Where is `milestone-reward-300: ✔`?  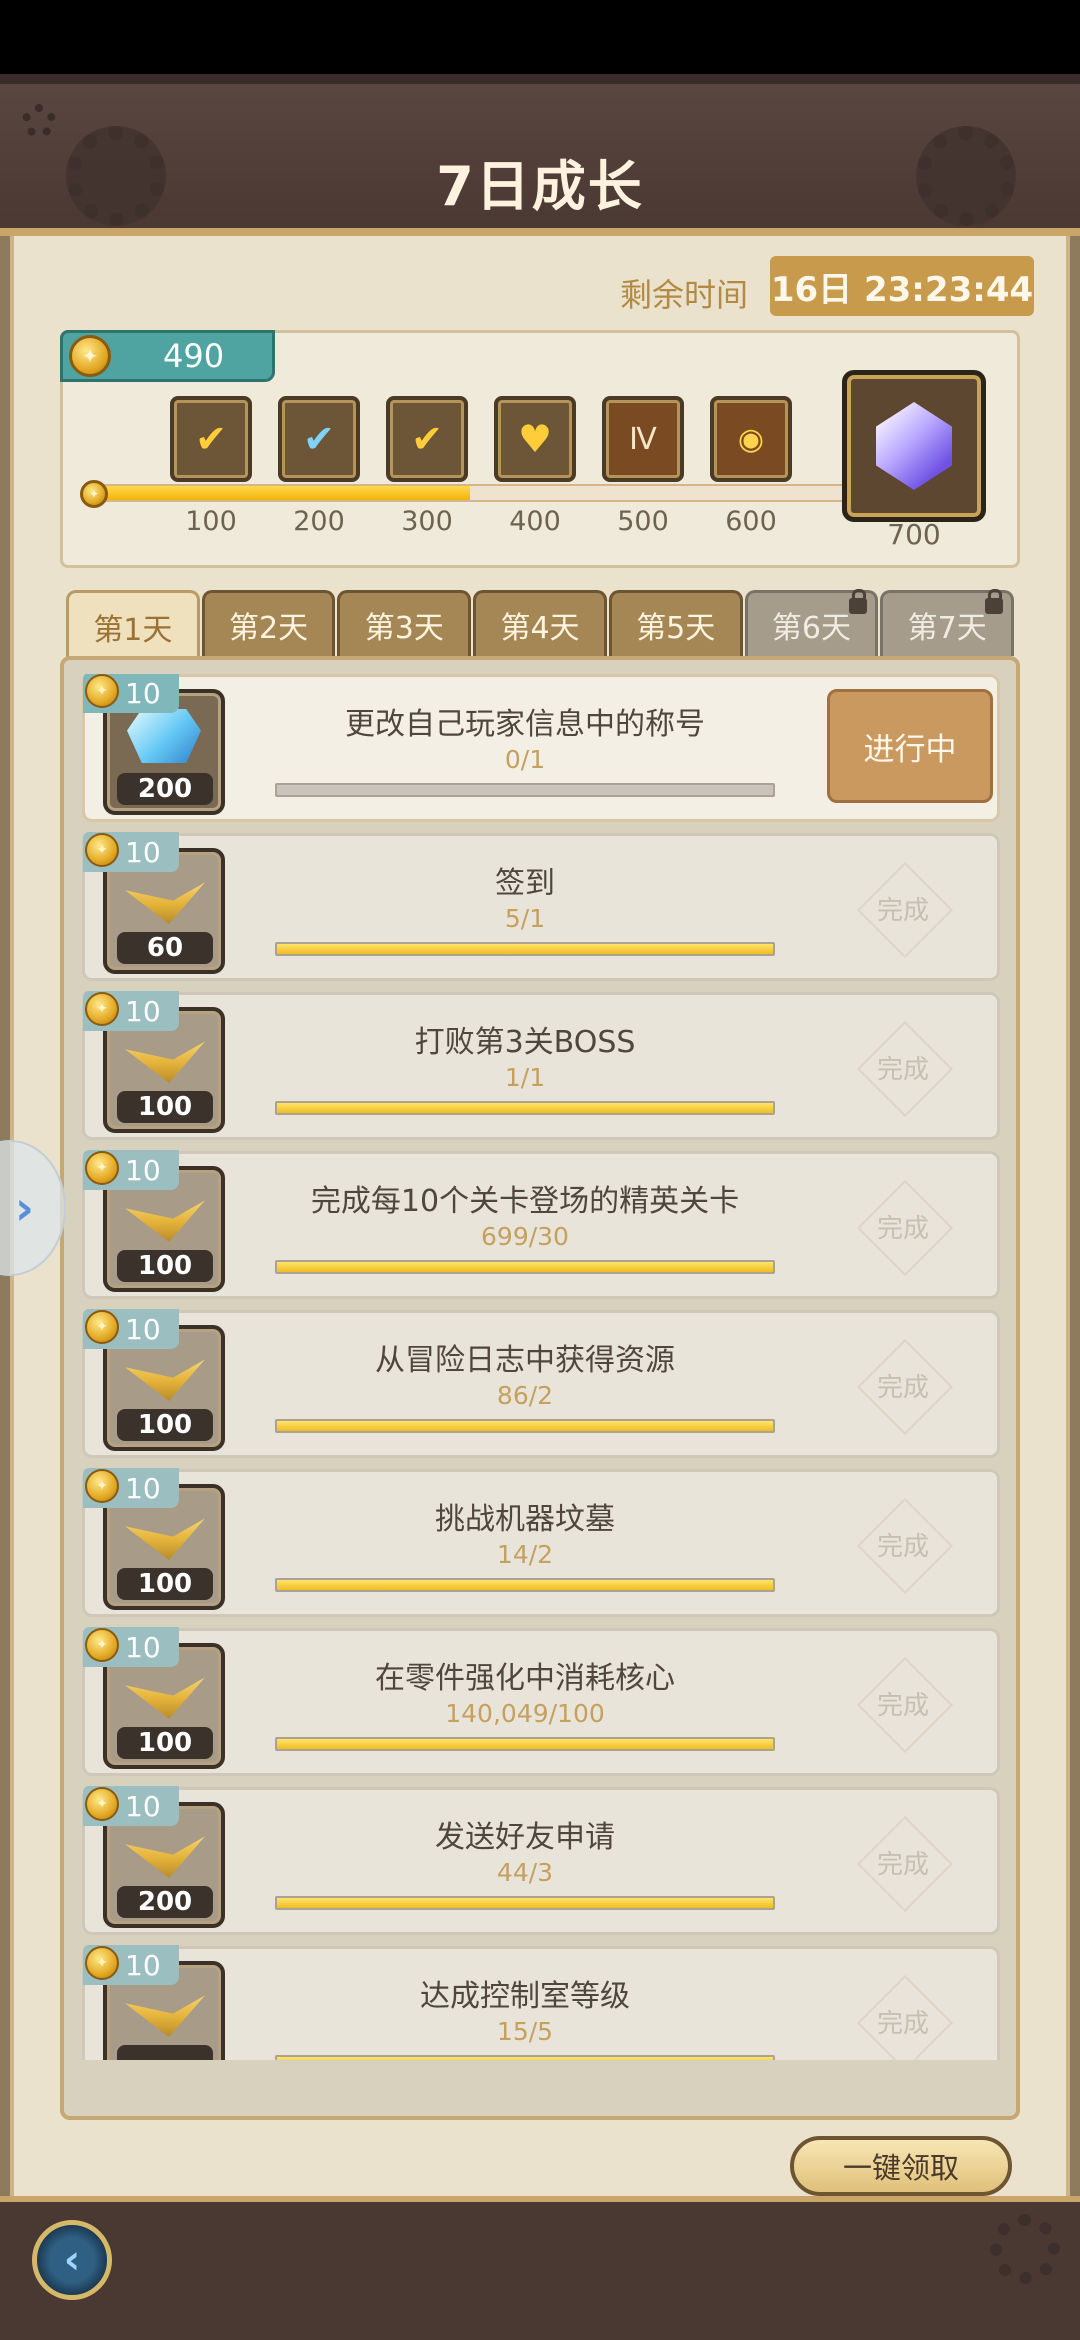 milestone-reward-300: ✔ is located at coordinates (427, 439).